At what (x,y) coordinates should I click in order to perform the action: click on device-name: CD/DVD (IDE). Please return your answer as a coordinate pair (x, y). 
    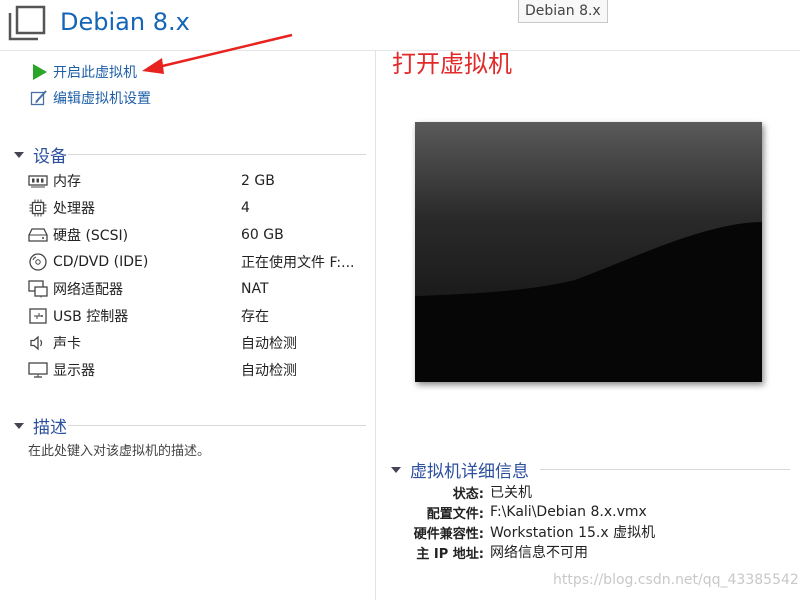
    Looking at the image, I should click on (101, 262).